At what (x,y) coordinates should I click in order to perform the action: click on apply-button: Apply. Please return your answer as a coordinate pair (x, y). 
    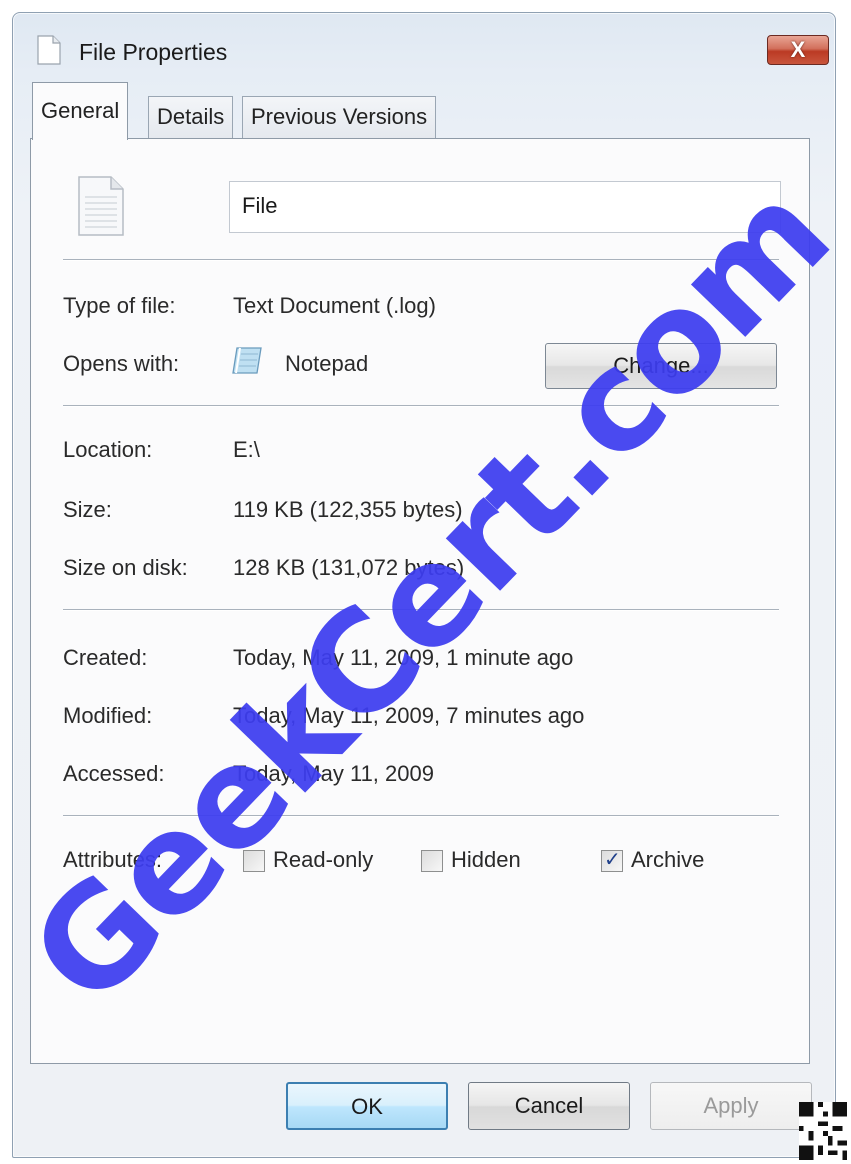
    Looking at the image, I should click on (731, 1106).